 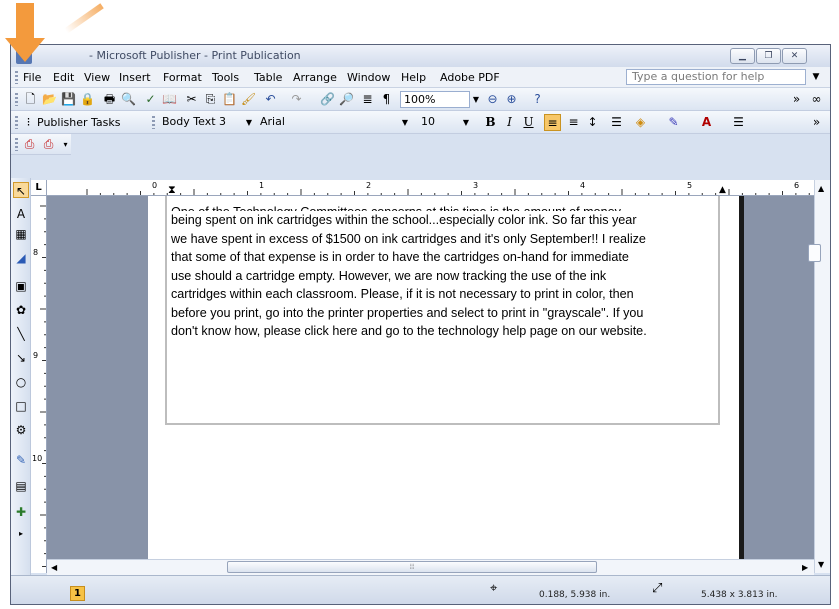 What do you see at coordinates (21, 406) in the screenshot?
I see `rectangle-icon: □` at bounding box center [21, 406].